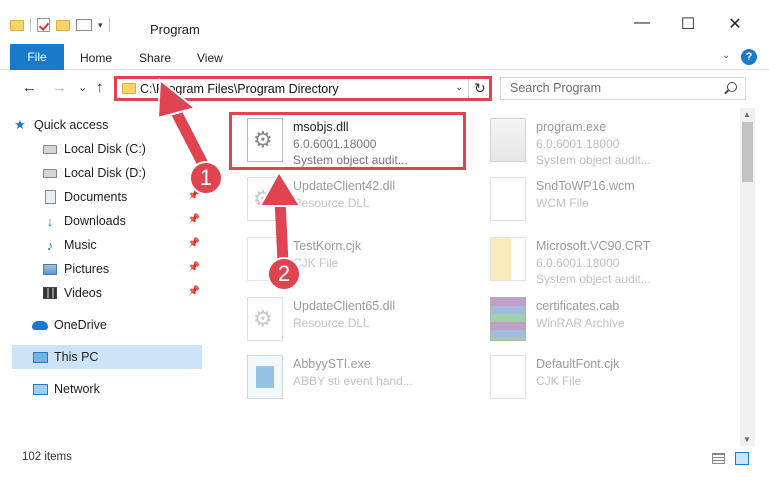 The height and width of the screenshot is (477, 769). Describe the element at coordinates (175, 29) in the screenshot. I see `window-title: Program` at that location.